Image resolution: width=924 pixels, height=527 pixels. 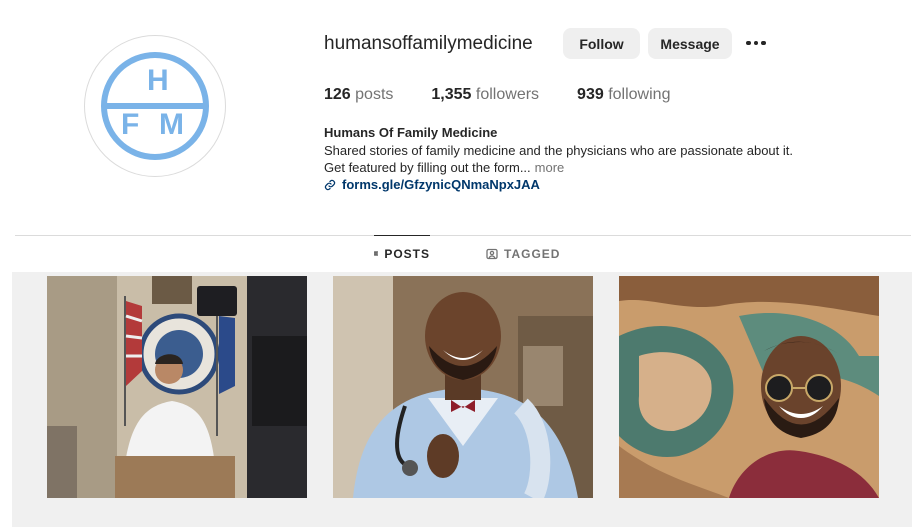 What do you see at coordinates (590, 94) in the screenshot?
I see `following-count-value: 939` at bounding box center [590, 94].